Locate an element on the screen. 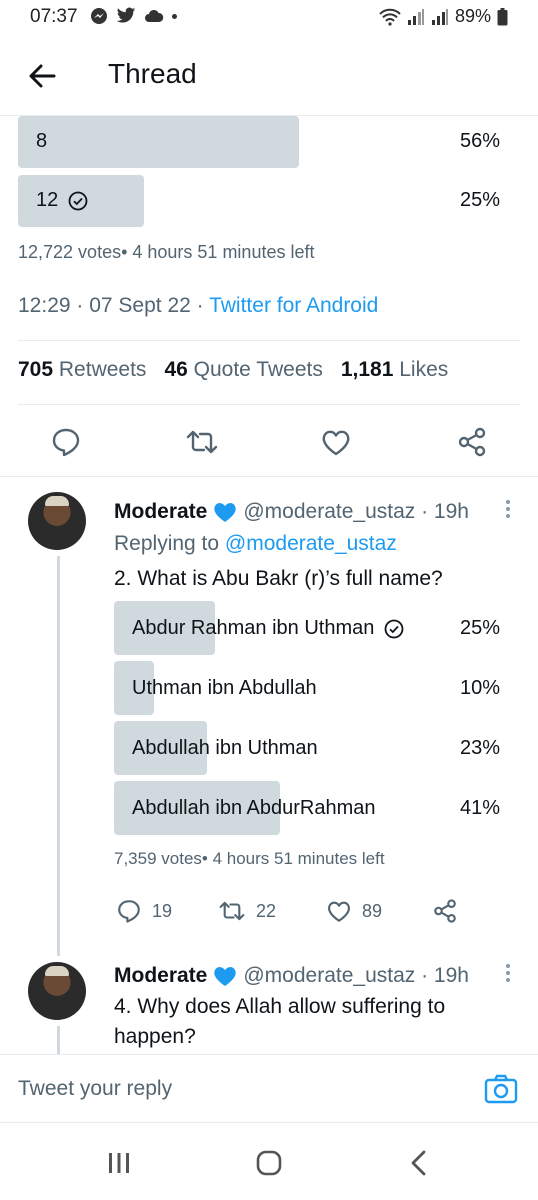  system-status: 89% is located at coordinates (443, 16).